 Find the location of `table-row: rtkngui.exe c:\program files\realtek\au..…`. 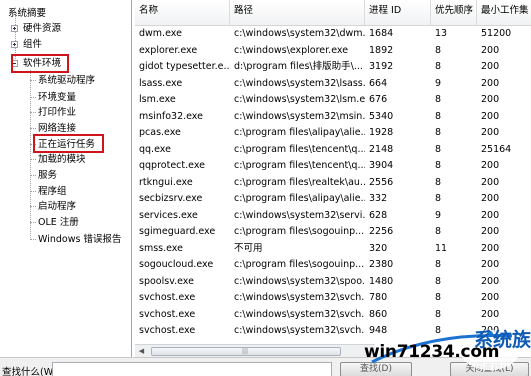

table-row: rtkngui.exe c:\program files\realtek\au..… is located at coordinates (333, 183).